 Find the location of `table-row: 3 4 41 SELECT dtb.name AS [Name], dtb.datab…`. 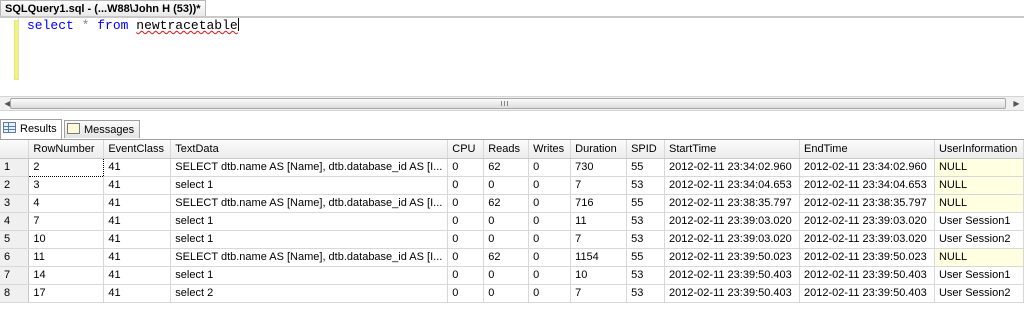

table-row: 3 4 41 SELECT dtb.name AS [Name], dtb.datab… is located at coordinates (512, 203).